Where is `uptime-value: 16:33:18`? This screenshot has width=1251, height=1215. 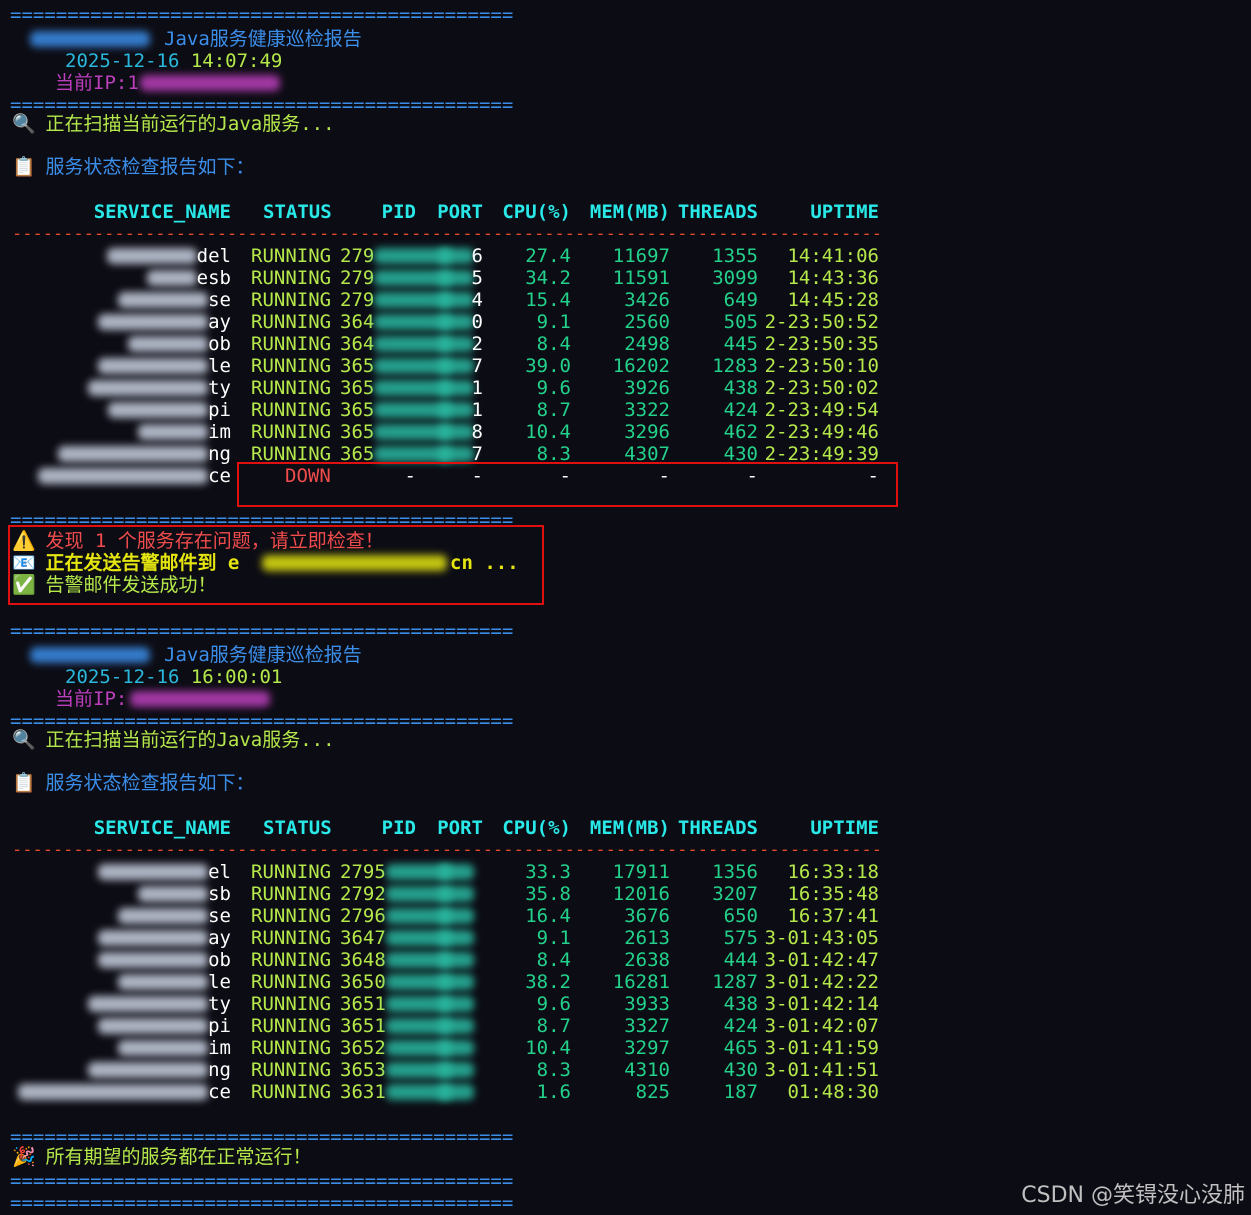 uptime-value: 16:33:18 is located at coordinates (833, 872).